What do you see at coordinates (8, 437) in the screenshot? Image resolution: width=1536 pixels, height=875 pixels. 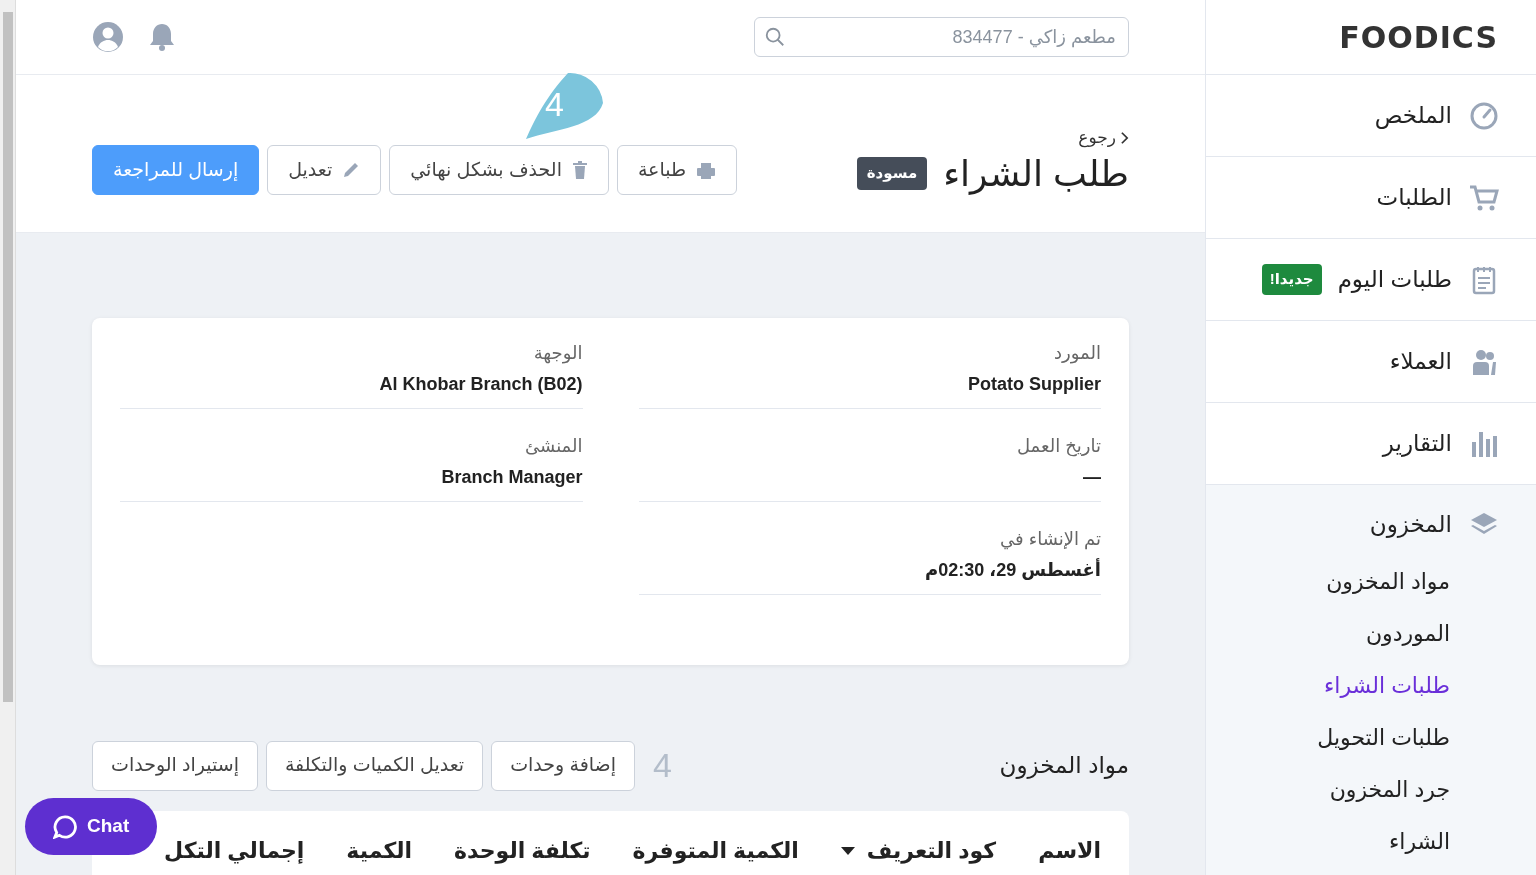 I see `scrollbar` at bounding box center [8, 437].